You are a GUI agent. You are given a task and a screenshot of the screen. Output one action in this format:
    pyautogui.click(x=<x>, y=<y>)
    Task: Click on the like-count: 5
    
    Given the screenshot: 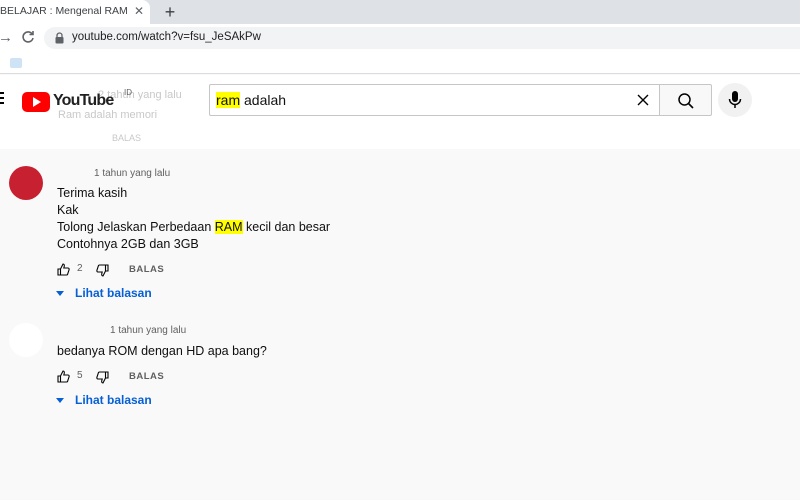 What is the action you would take?
    pyautogui.click(x=80, y=375)
    